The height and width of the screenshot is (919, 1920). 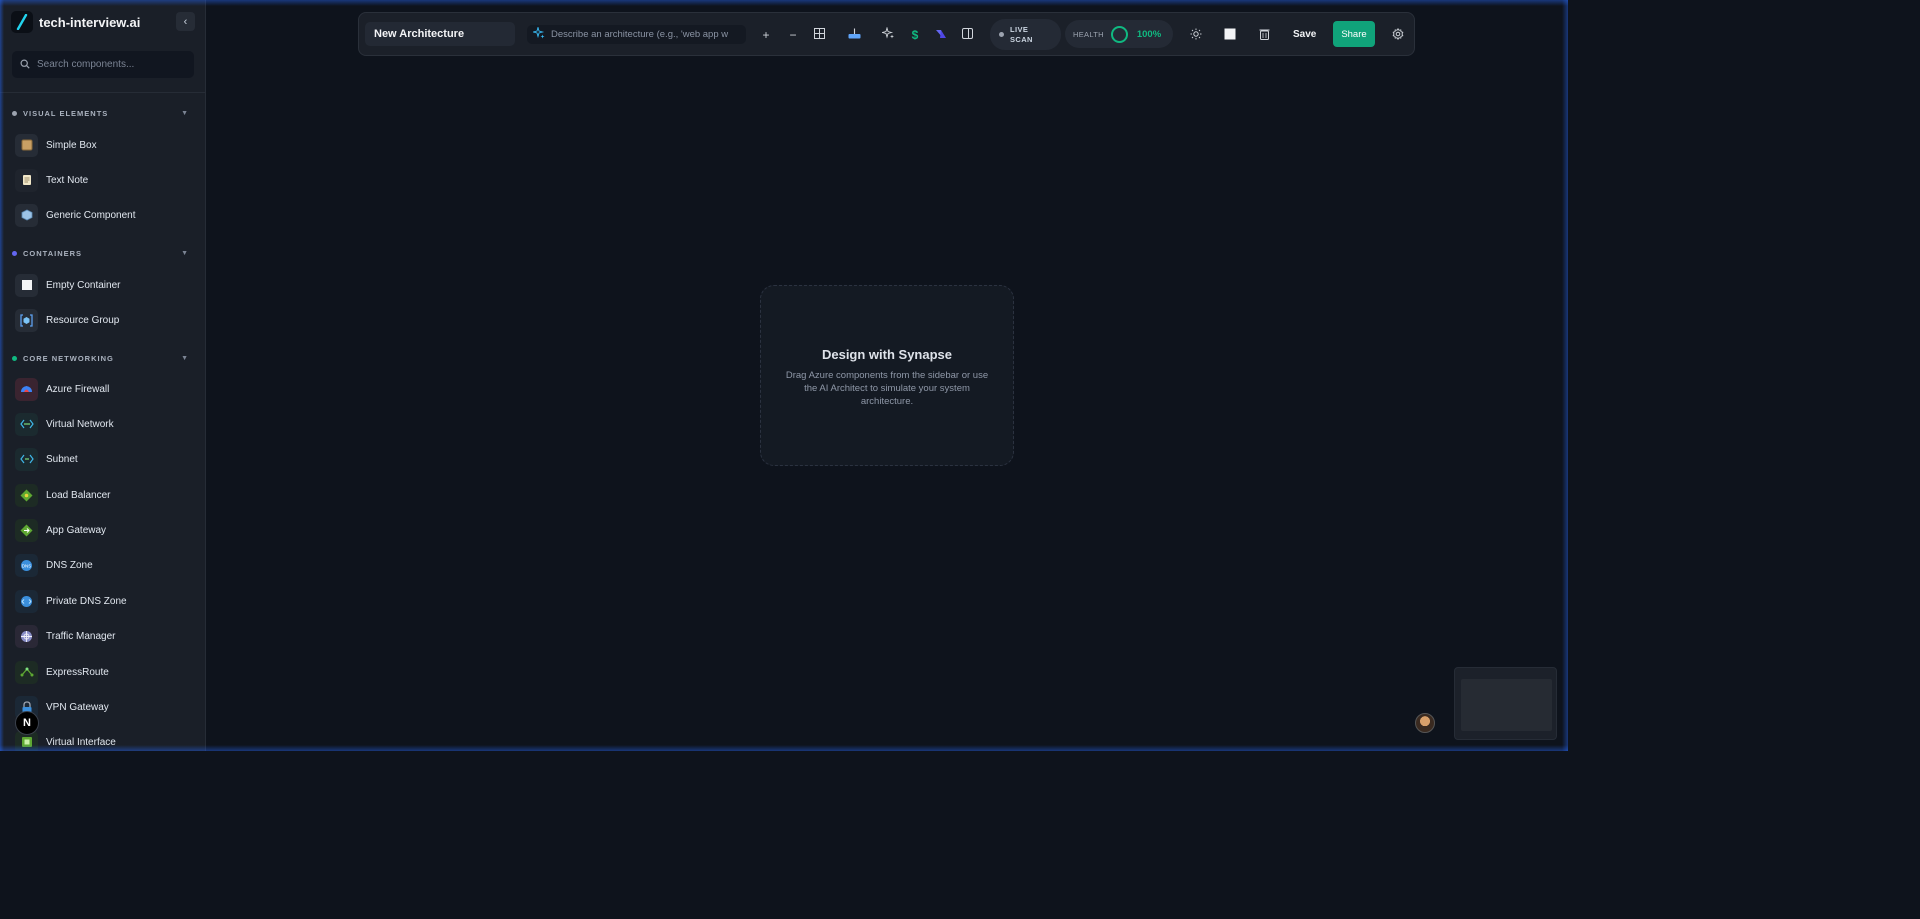 I want to click on sidebar-item-label: Simple Box, so click(x=71, y=145).